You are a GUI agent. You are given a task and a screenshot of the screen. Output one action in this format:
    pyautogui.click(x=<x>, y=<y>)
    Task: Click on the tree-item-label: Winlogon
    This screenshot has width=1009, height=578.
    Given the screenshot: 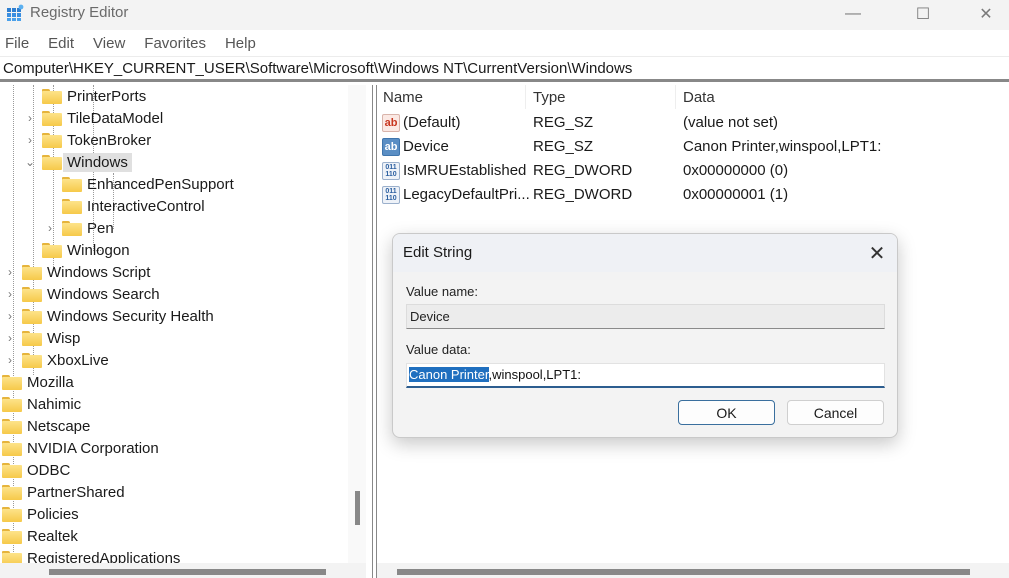 What is the action you would take?
    pyautogui.click(x=98, y=250)
    